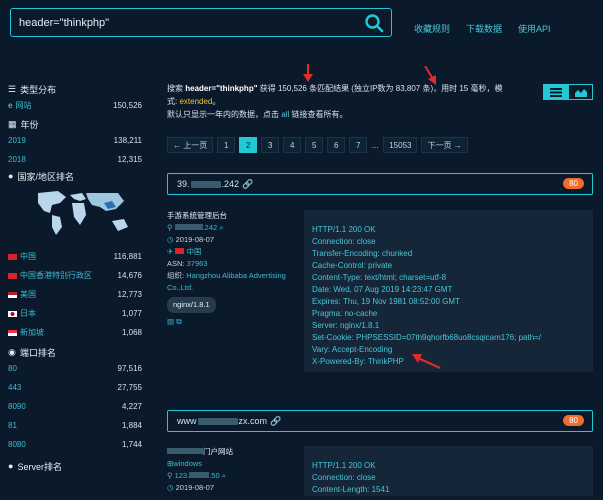  Describe the element at coordinates (75, 159) in the screenshot. I see `year-row: 2018 12,315` at that location.